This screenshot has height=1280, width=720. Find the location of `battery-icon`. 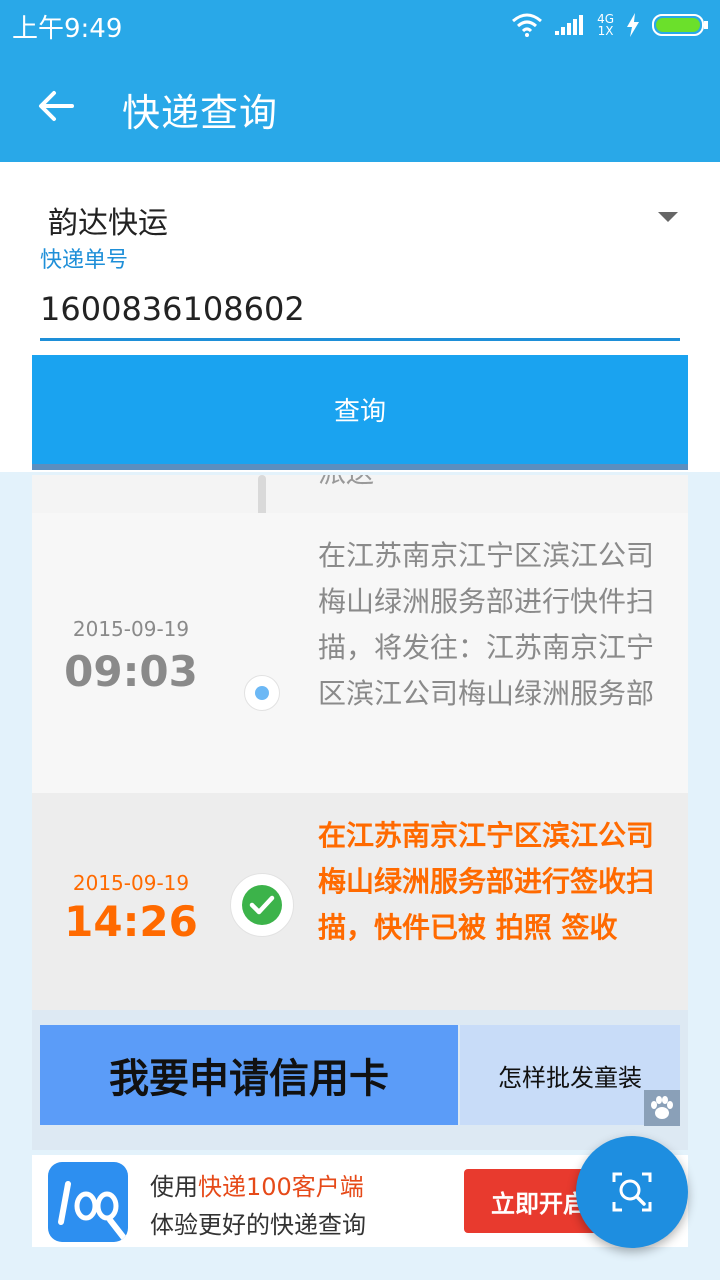

battery-icon is located at coordinates (680, 25).